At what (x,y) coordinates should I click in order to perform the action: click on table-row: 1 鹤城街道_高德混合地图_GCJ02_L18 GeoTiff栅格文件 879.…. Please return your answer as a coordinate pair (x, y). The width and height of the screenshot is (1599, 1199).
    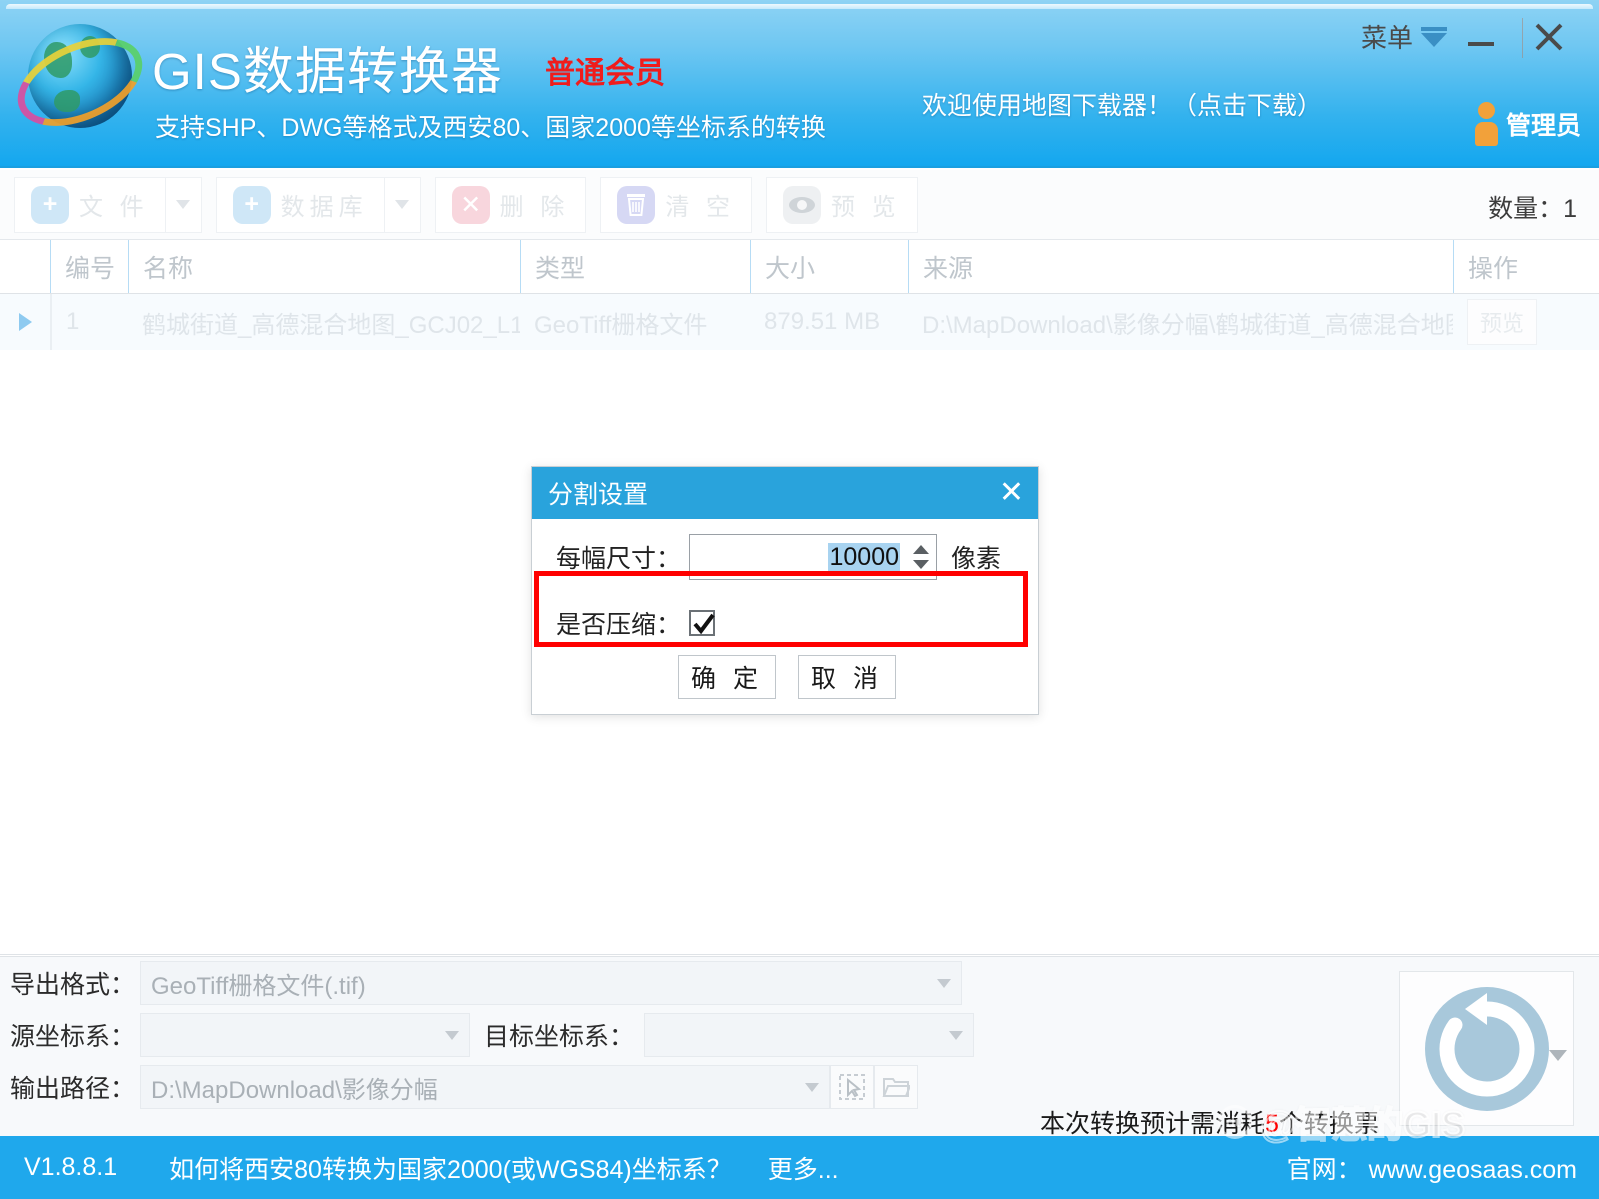
    Looking at the image, I should click on (799, 322).